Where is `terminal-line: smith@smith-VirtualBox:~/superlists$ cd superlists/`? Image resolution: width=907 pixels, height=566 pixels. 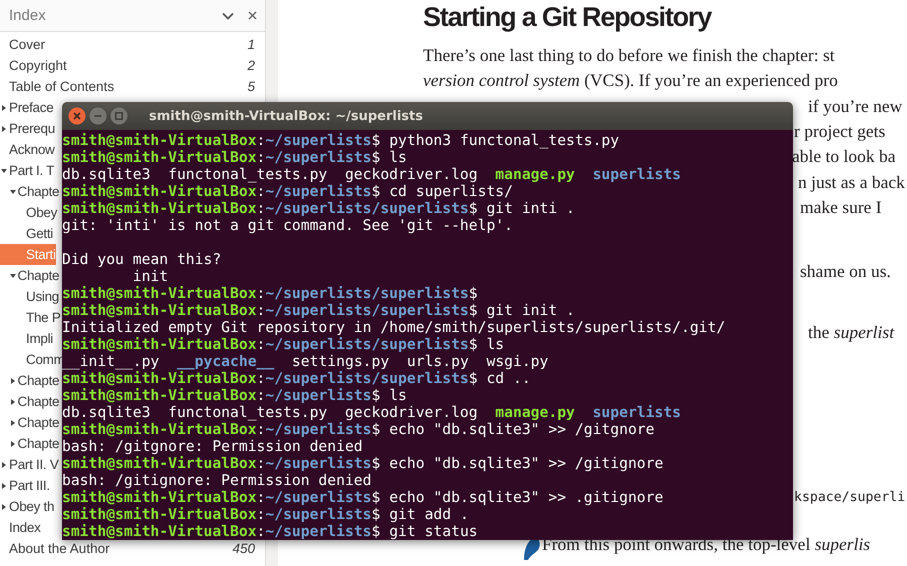
terminal-line: smith@smith-VirtualBox:~/superlists$ cd superlists/ is located at coordinates (287, 191).